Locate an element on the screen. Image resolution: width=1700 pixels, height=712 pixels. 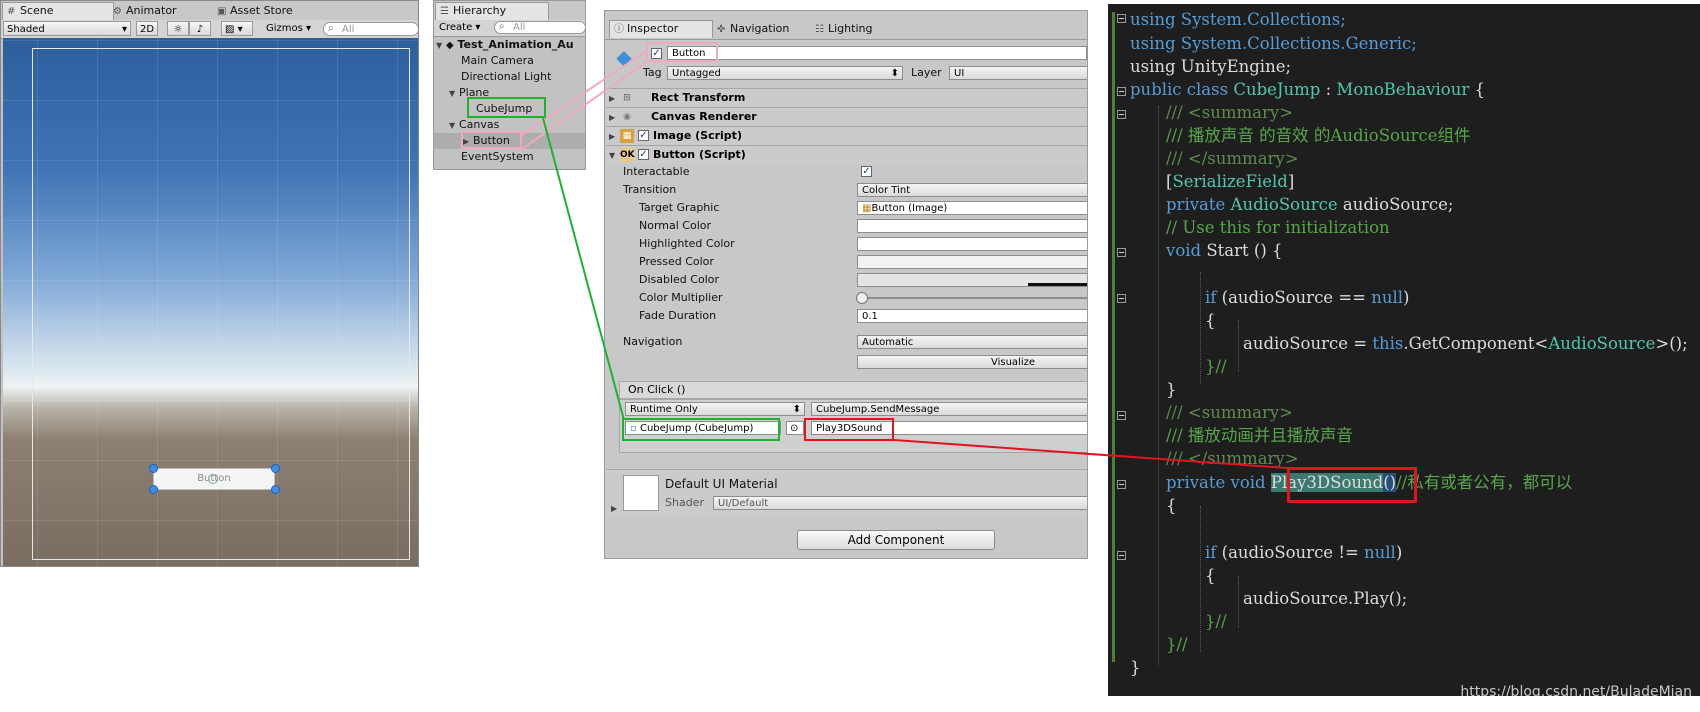
tab-navigation: ✜ Navigation is located at coordinates (755, 29).